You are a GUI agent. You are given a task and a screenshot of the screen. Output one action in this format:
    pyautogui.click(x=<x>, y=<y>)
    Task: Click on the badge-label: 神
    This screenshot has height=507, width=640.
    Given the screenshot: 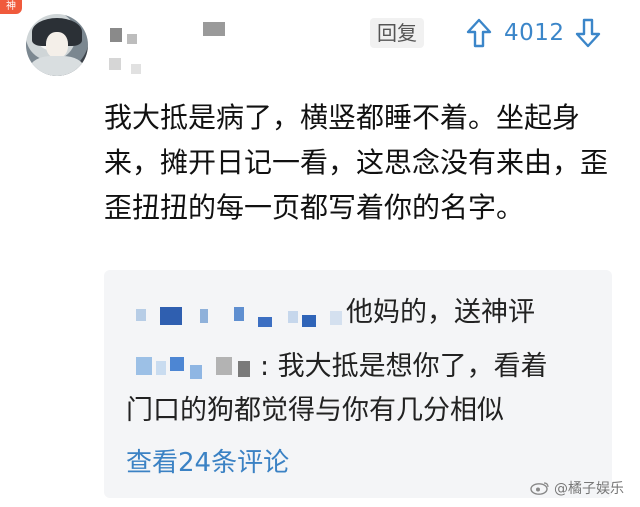 What is the action you would take?
    pyautogui.click(x=11, y=6)
    